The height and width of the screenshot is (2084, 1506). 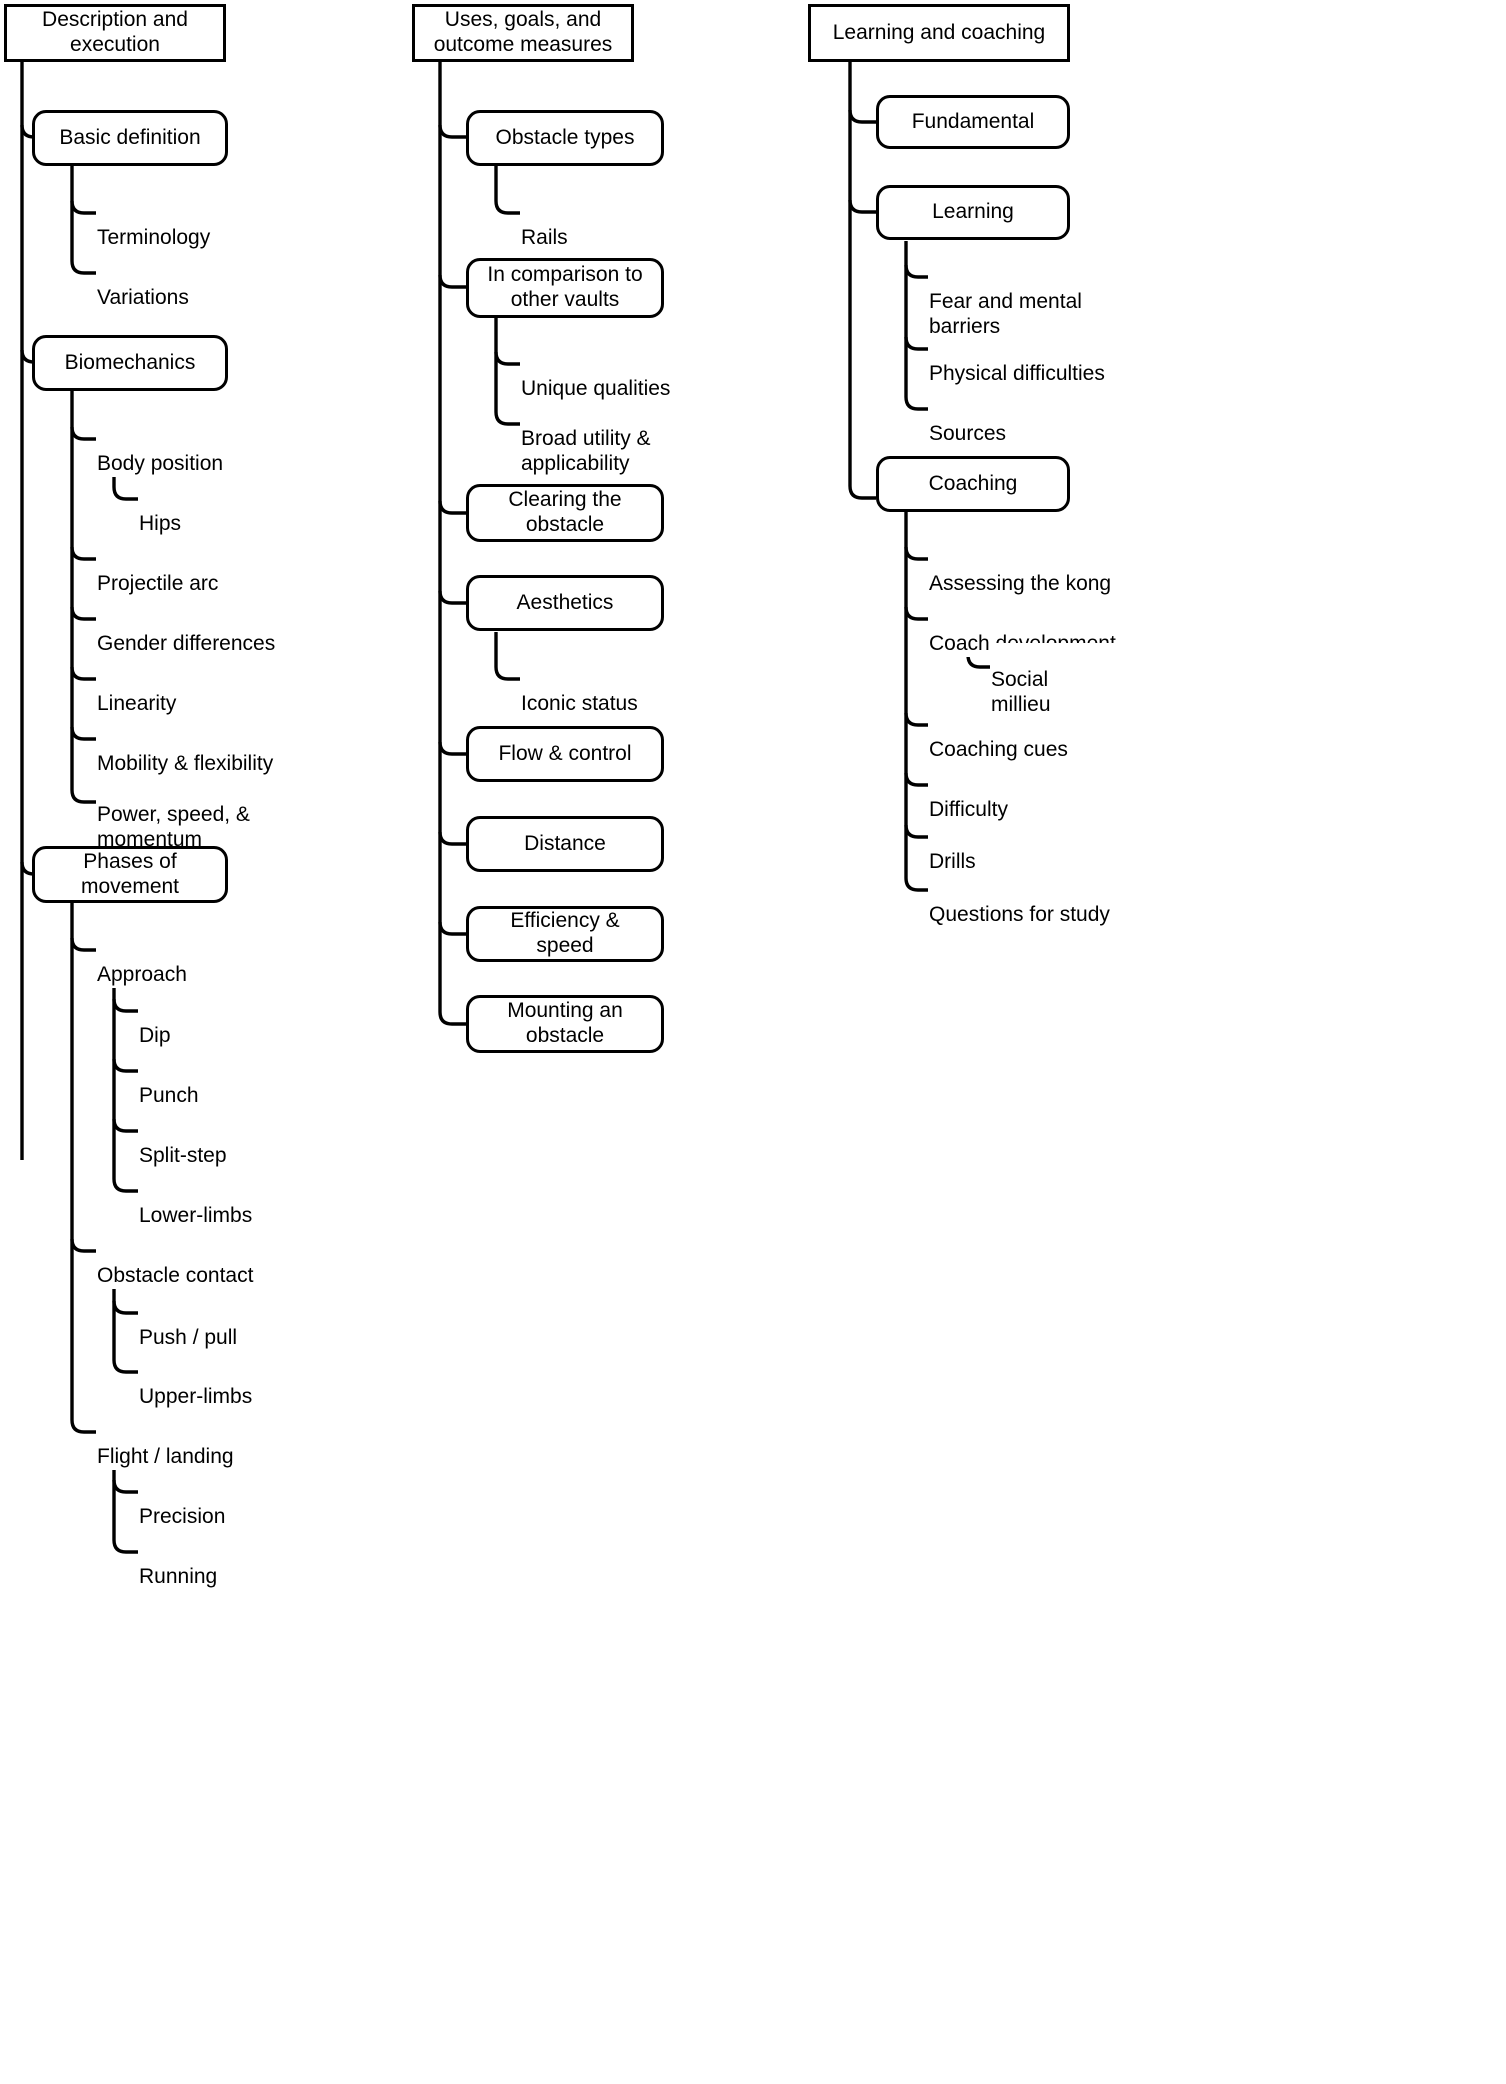 I want to click on branch-node-coaching: Coaching, so click(x=973, y=484).